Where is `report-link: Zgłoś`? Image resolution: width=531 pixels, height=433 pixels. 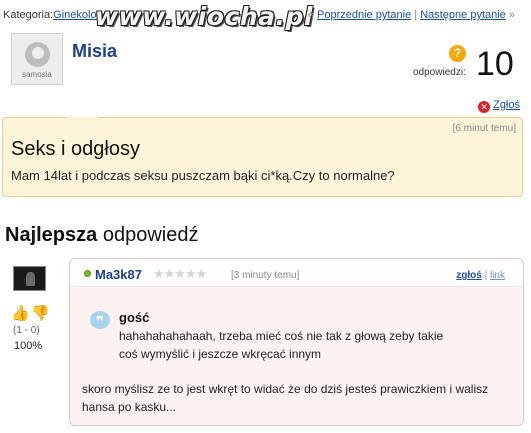 report-link: Zgłoś is located at coordinates (506, 105).